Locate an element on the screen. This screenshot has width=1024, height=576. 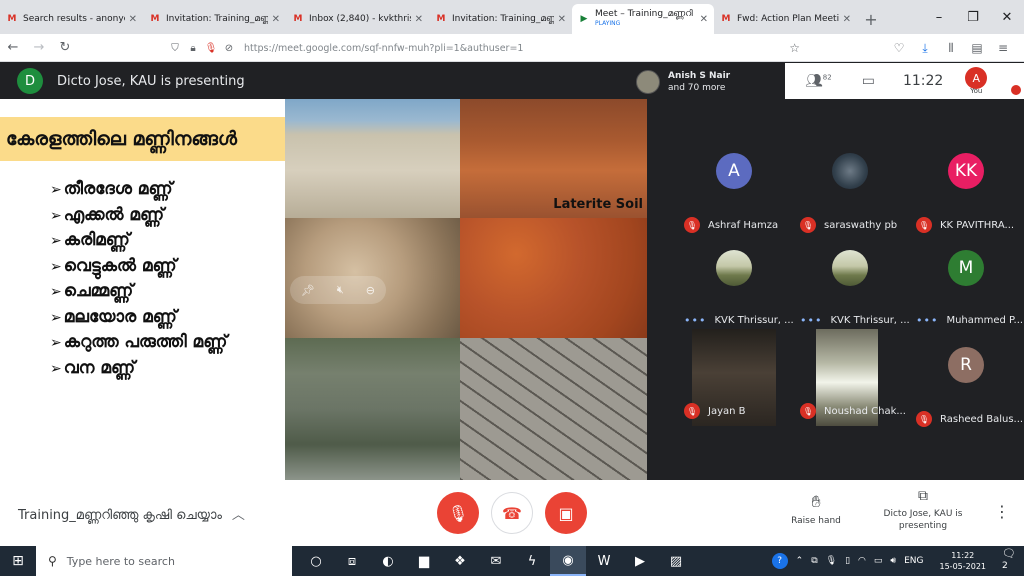
mute-presentation-icon: 🔇︎ is located at coordinates (340, 290).